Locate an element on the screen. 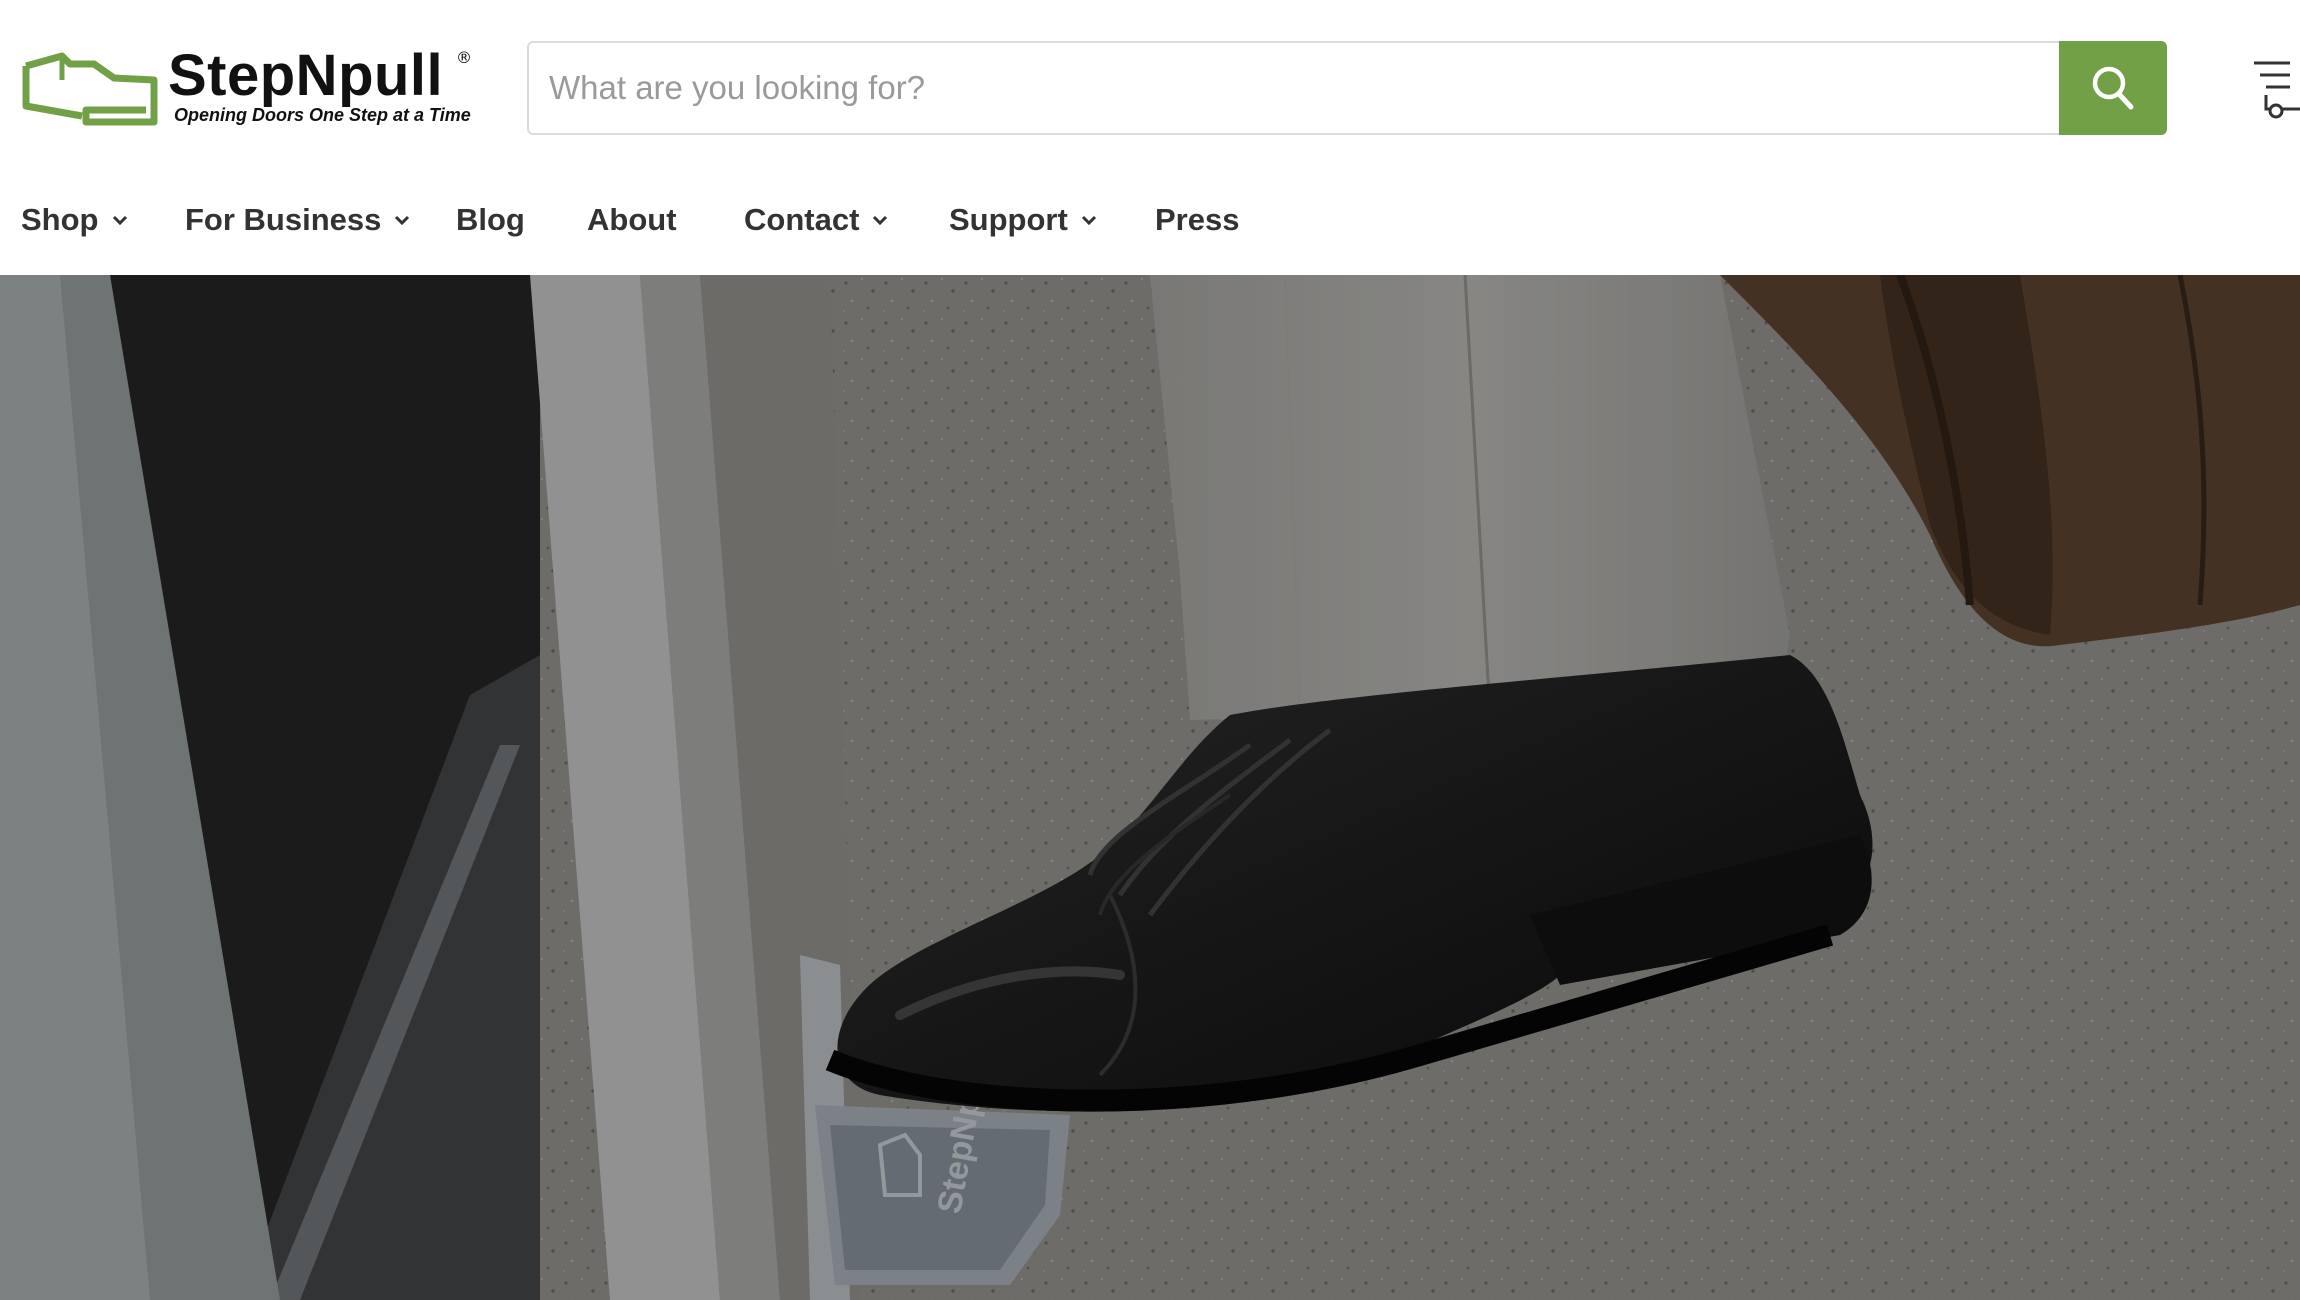  nav-item-label: Press is located at coordinates (1197, 219).